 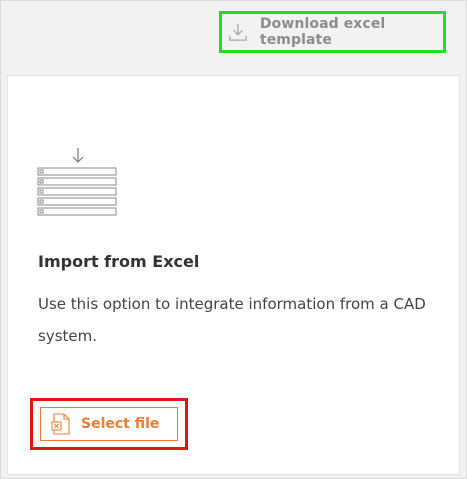 What do you see at coordinates (60, 424) in the screenshot?
I see `excel-file-icon` at bounding box center [60, 424].